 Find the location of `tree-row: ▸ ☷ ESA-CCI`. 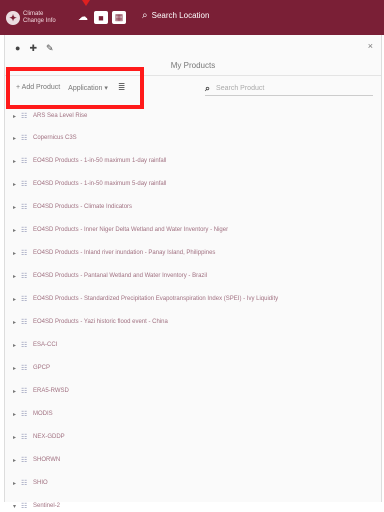

tree-row: ▸ ☷ ESA-CCI is located at coordinates (35, 345).